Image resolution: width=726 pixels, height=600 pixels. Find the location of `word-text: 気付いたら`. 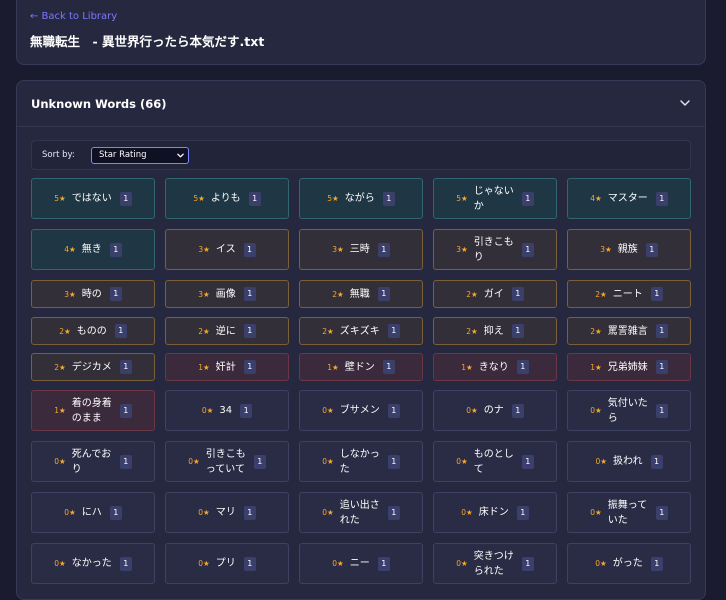

word-text: 気付いたら is located at coordinates (627, 410).